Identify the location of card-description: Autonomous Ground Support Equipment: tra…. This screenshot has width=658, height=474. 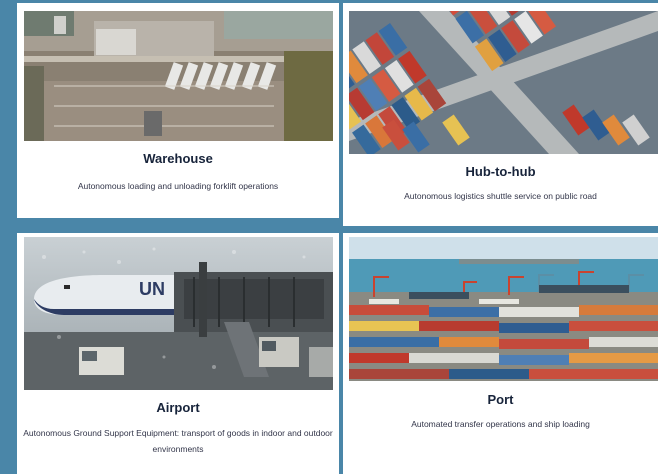
(178, 441).